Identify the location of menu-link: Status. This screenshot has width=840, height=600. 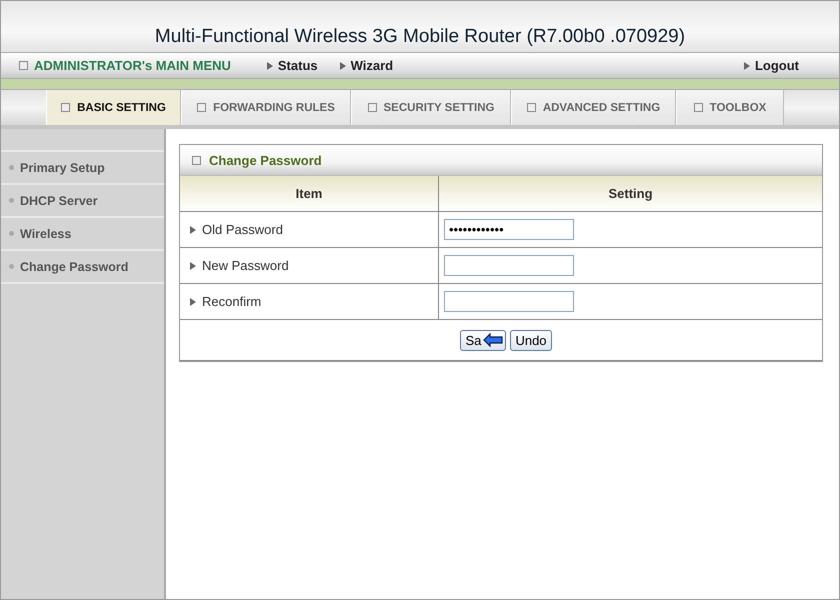
(292, 65).